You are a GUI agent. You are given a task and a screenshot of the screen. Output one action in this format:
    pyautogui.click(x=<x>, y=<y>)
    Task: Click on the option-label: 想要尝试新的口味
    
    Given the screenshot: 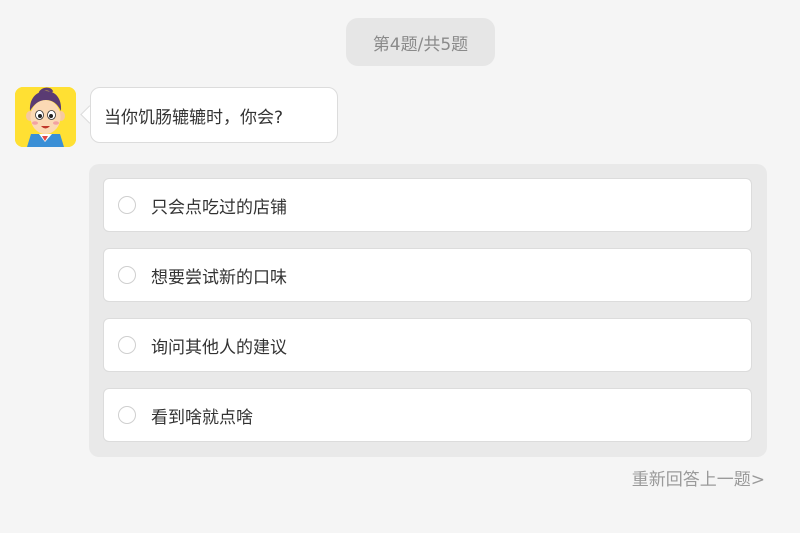 What is the action you would take?
    pyautogui.click(x=219, y=277)
    